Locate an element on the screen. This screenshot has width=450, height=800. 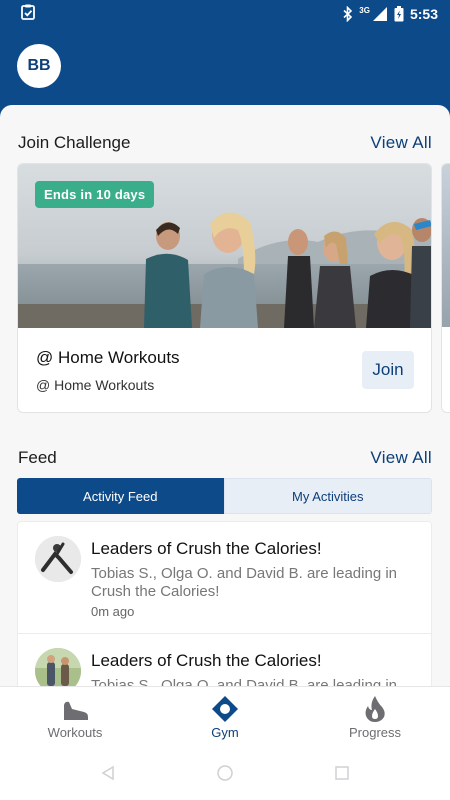
nav-progress: Progress is located at coordinates (375, 716).